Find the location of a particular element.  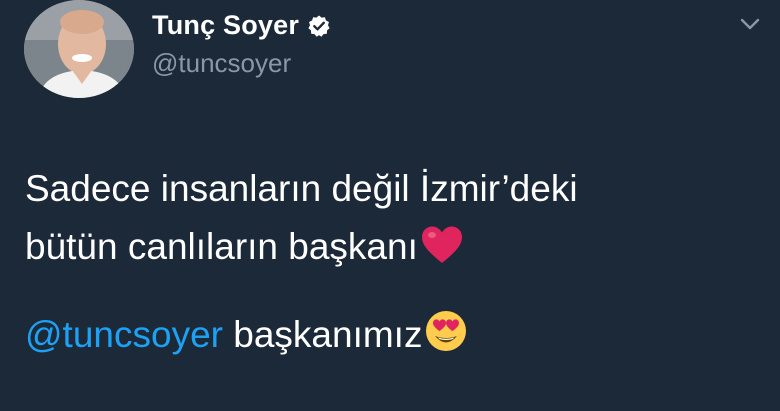

avatar-photo is located at coordinates (79, 49).